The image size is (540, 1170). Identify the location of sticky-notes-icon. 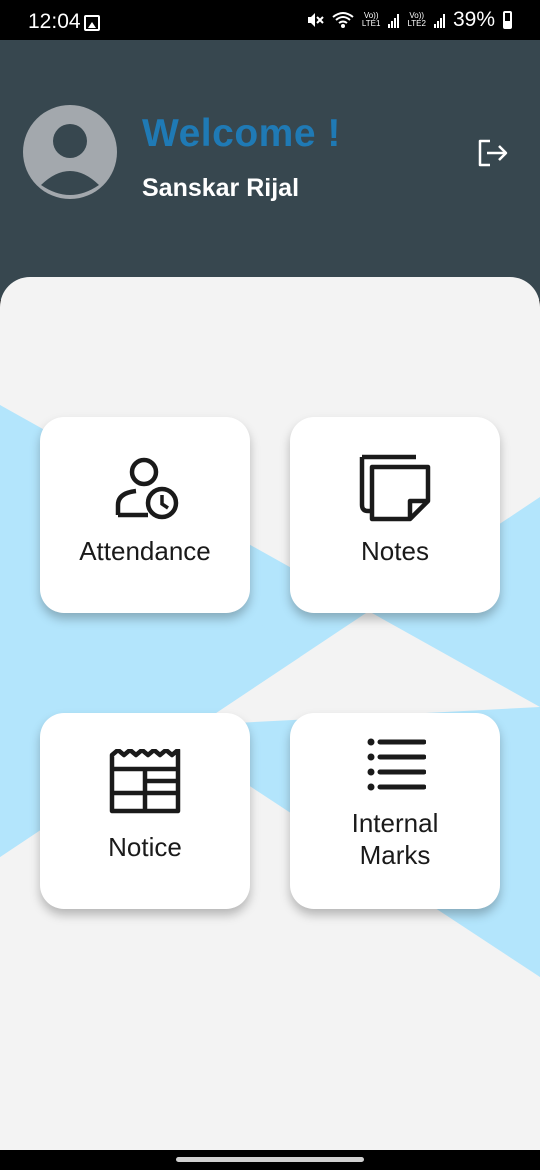
(395, 488).